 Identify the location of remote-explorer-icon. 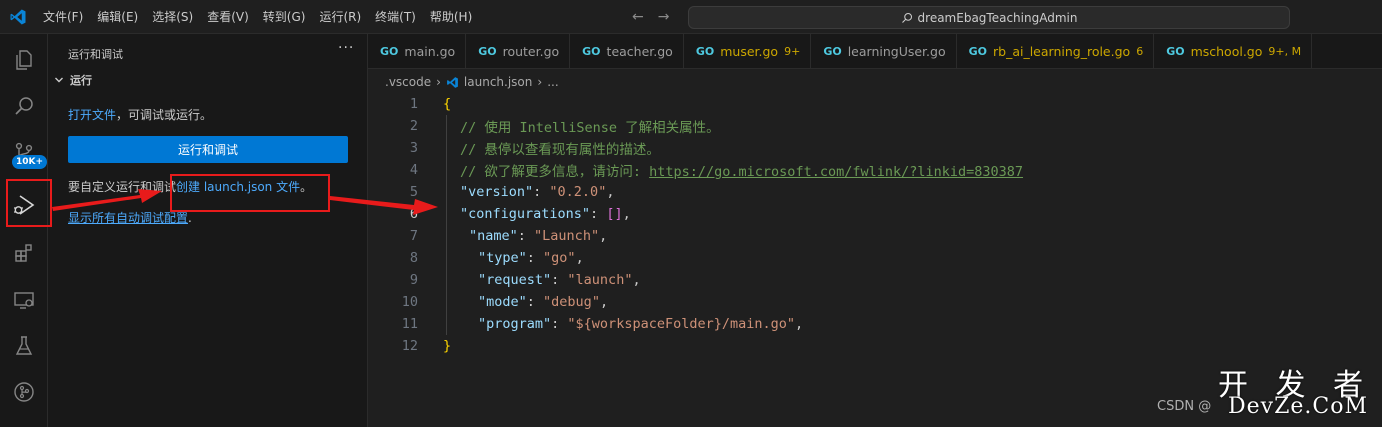
(24, 300).